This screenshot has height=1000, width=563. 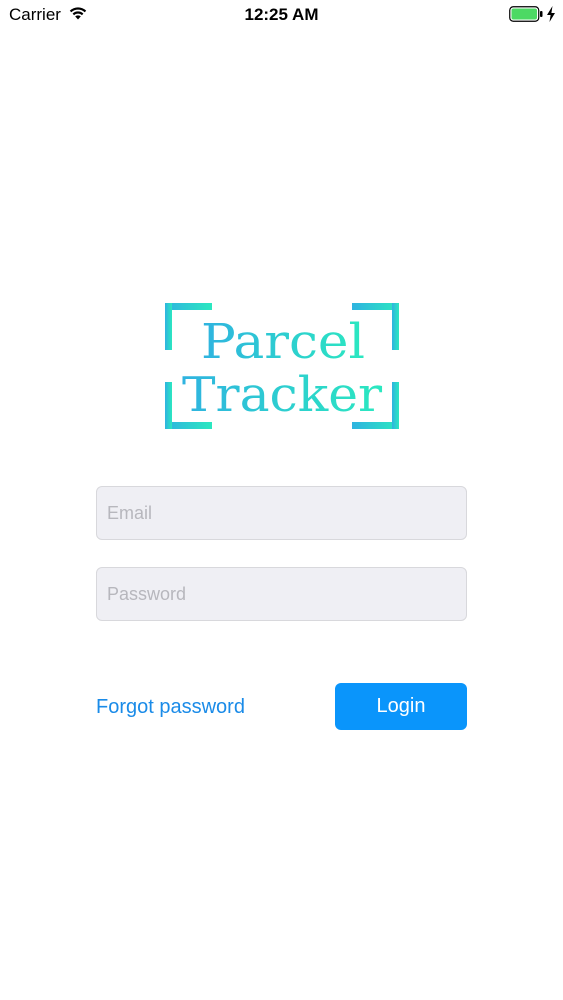 What do you see at coordinates (170, 707) in the screenshot?
I see `forgot-password-link: Forgot password` at bounding box center [170, 707].